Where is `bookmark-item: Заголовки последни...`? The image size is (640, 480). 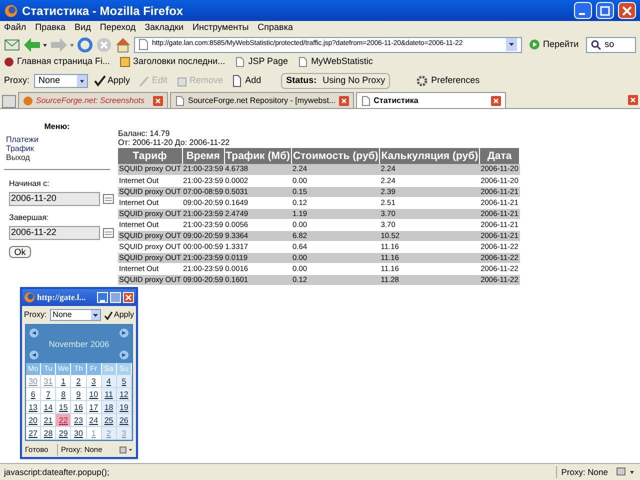 bookmark-item: Заголовки последни... is located at coordinates (173, 62).